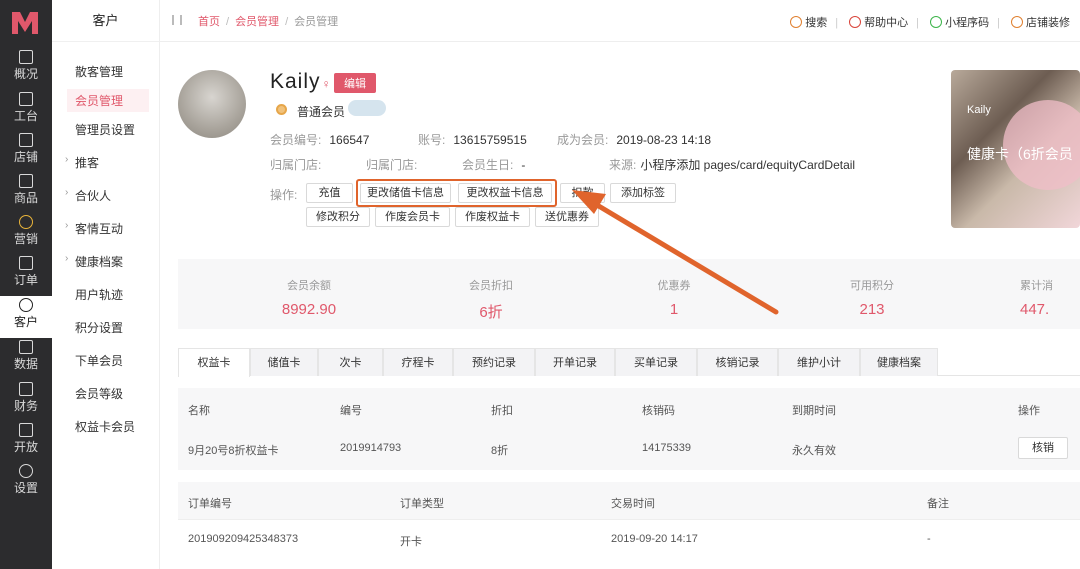 Image resolution: width=1080 pixels, height=569 pixels. I want to click on member-account: 账号: 13615759515, so click(472, 140).